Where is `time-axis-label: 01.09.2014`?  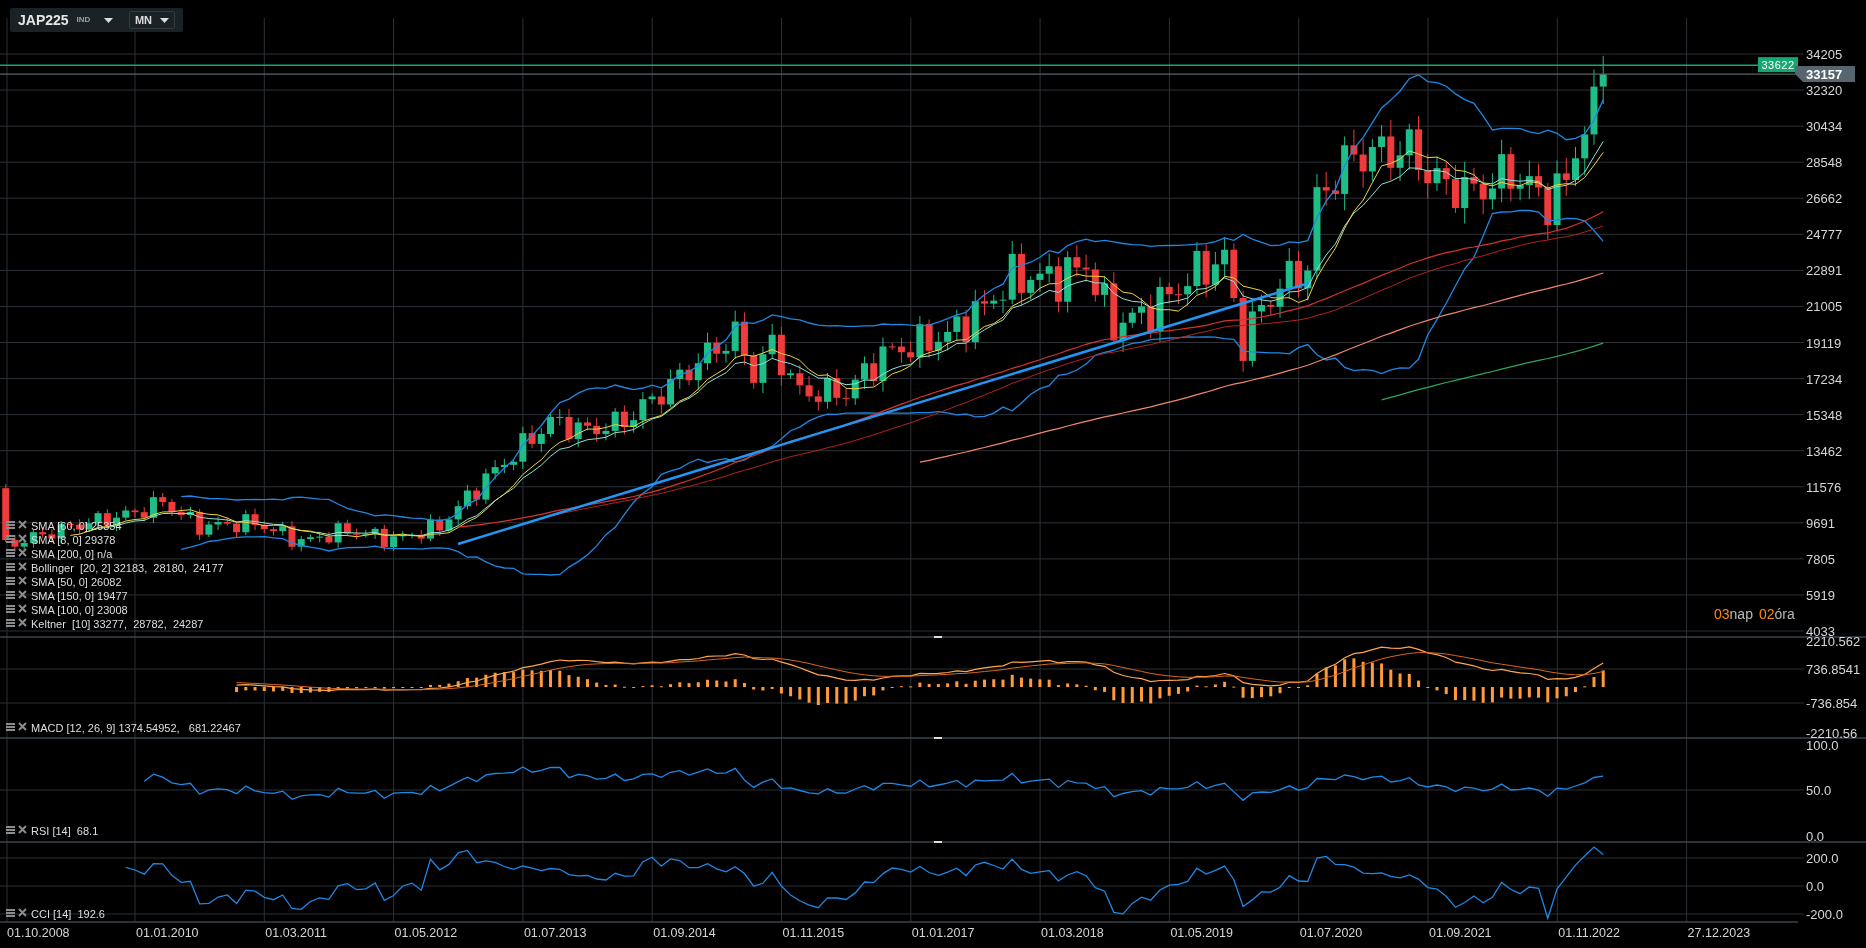
time-axis-label: 01.09.2014 is located at coordinates (684, 933).